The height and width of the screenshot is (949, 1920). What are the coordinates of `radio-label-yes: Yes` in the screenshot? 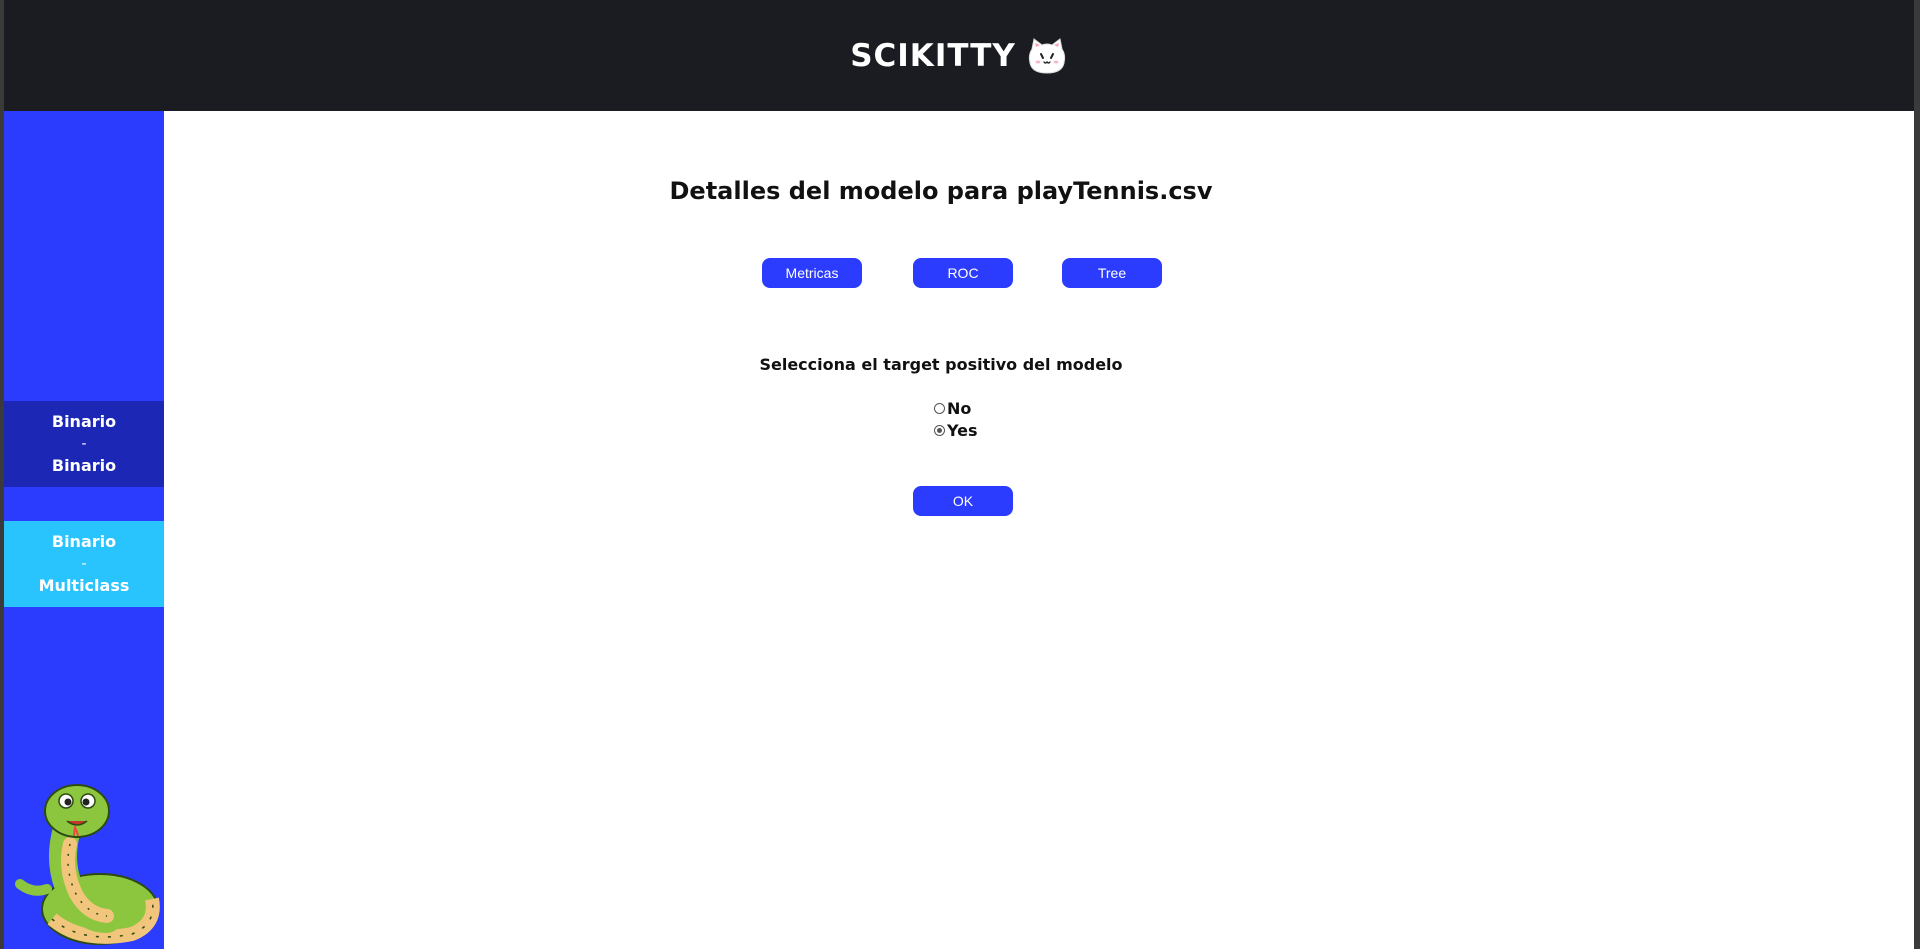 It's located at (962, 430).